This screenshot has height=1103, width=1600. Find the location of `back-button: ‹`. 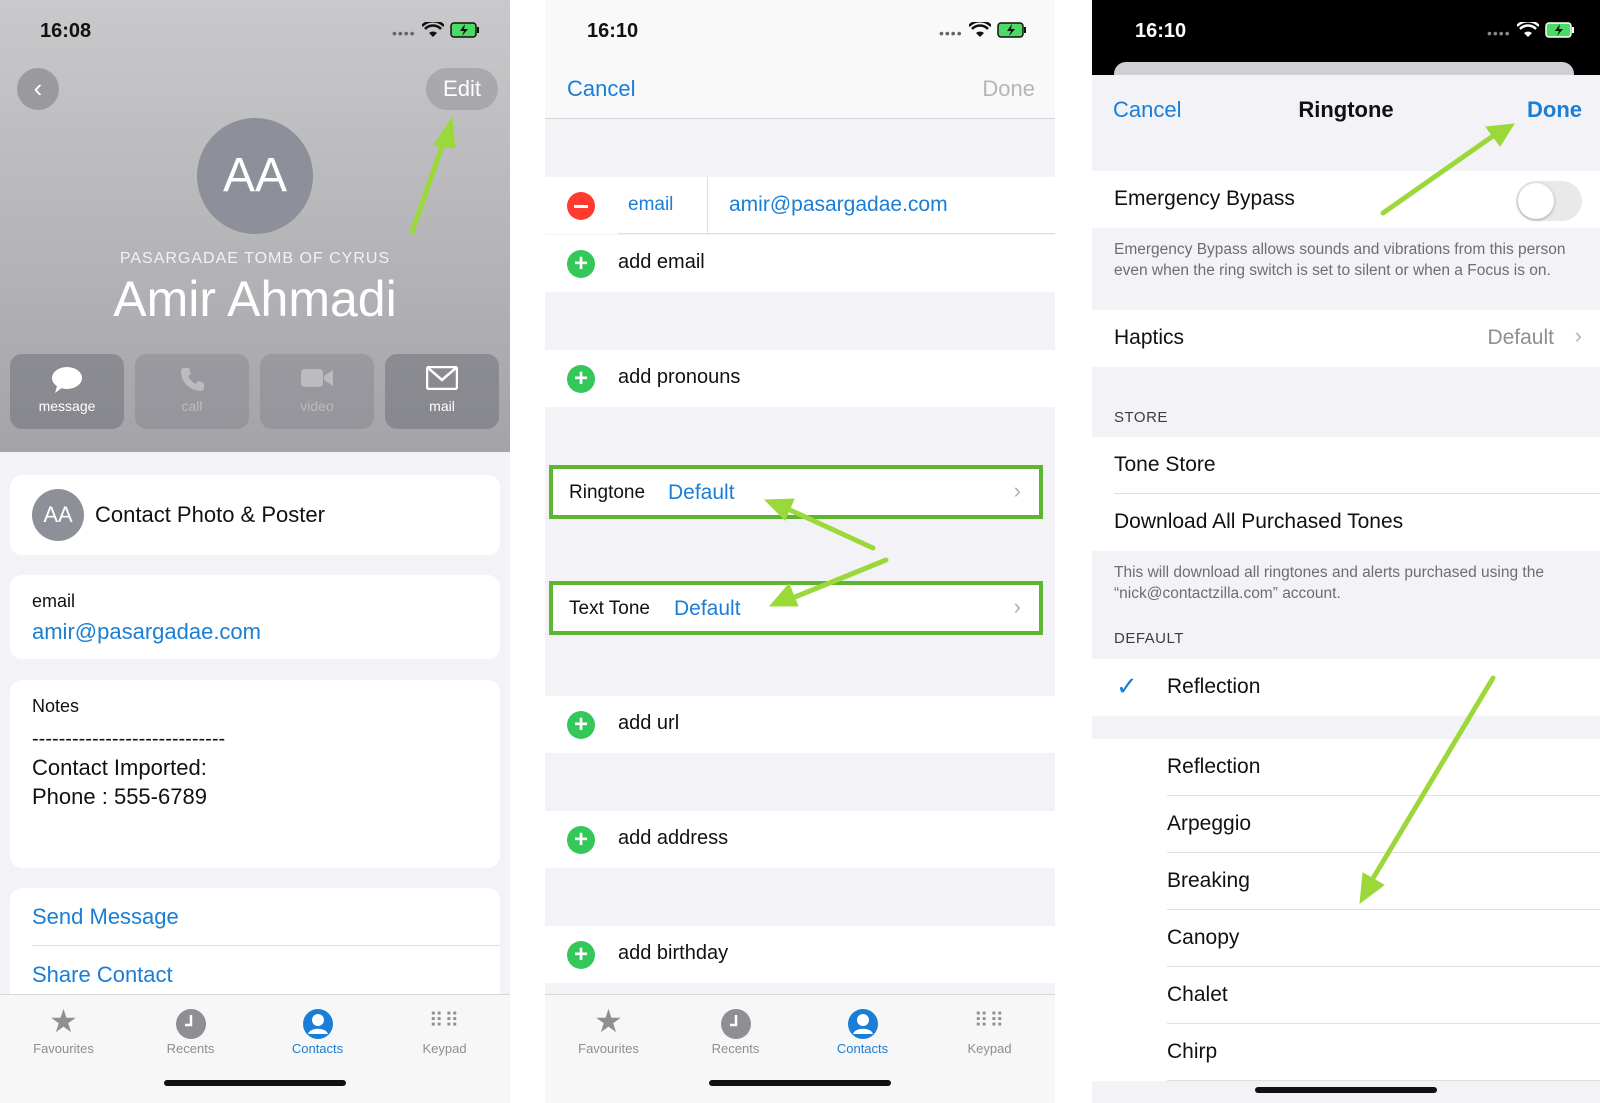

back-button: ‹ is located at coordinates (38, 89).